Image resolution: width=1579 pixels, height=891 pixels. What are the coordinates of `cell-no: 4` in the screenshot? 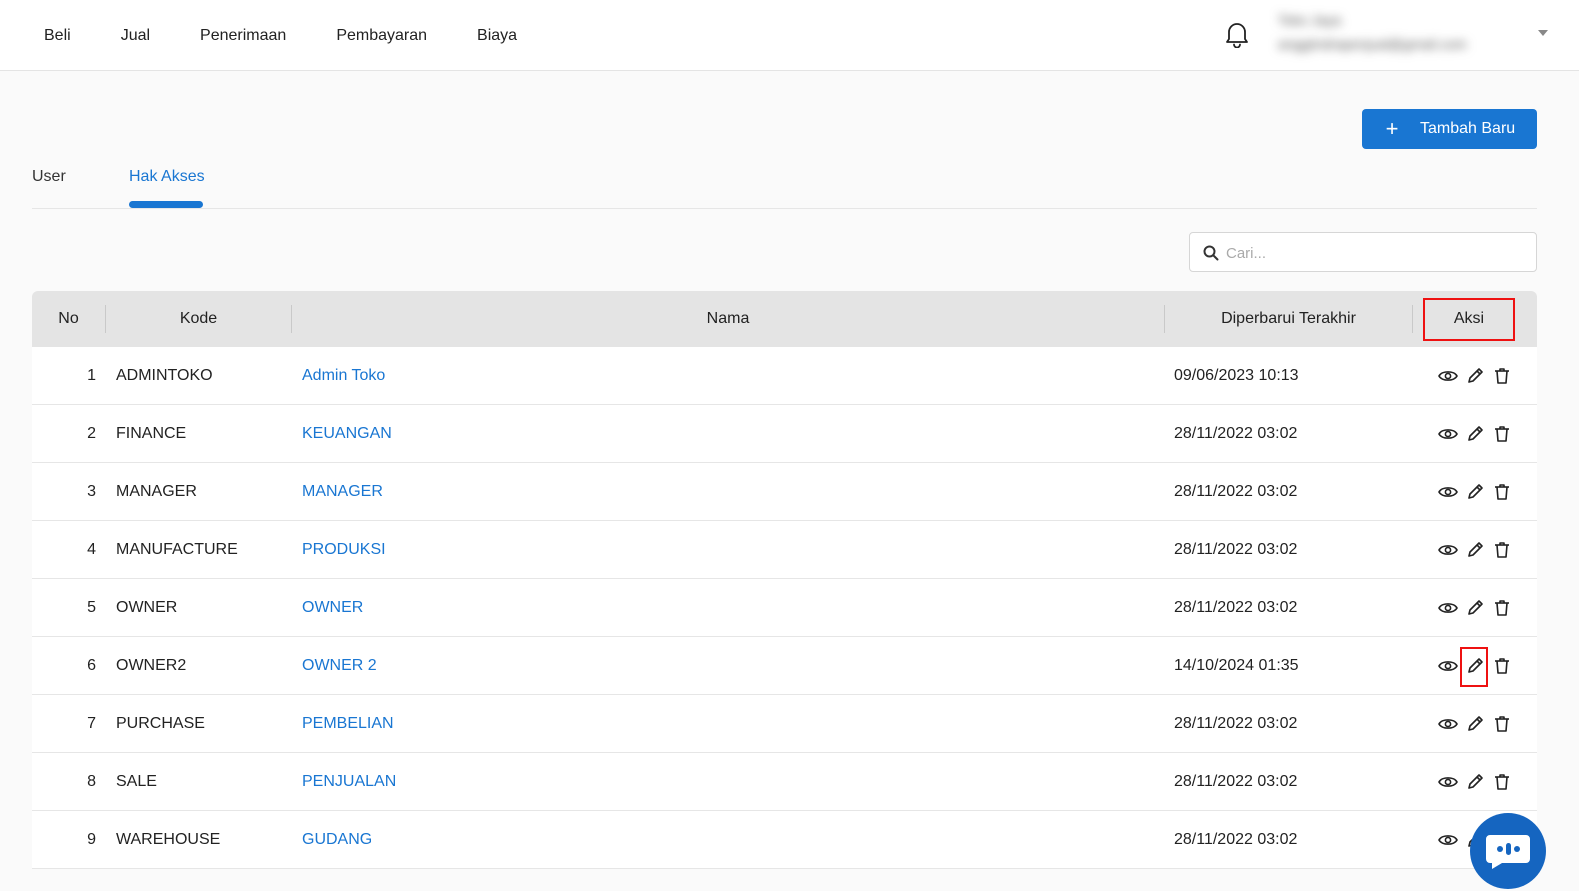 It's located at (91, 549).